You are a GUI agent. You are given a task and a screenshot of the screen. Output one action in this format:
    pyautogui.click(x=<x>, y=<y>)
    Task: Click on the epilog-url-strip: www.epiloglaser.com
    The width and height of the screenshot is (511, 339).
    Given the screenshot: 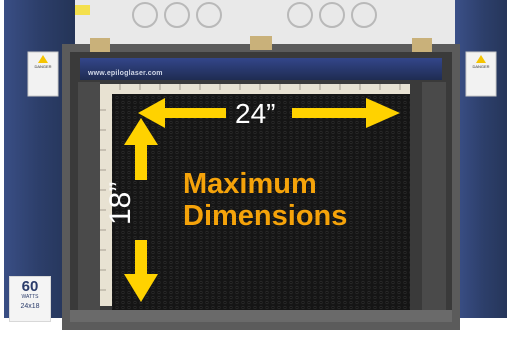 What is the action you would take?
    pyautogui.click(x=125, y=73)
    